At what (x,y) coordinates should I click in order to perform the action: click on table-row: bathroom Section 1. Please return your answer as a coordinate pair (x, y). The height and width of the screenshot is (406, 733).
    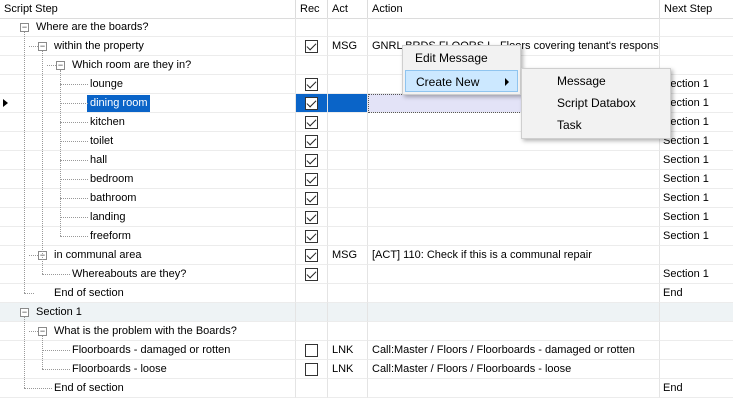
    Looking at the image, I should click on (366, 198).